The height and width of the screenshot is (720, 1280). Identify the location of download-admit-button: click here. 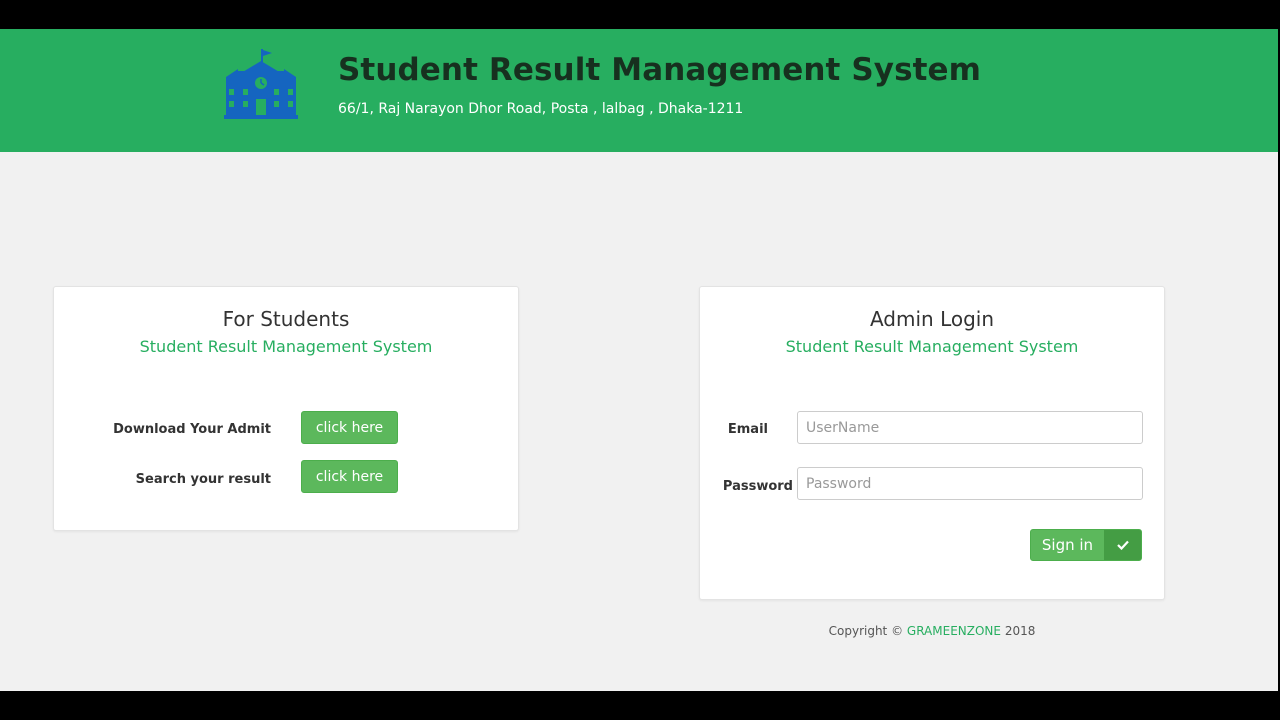
(349, 427).